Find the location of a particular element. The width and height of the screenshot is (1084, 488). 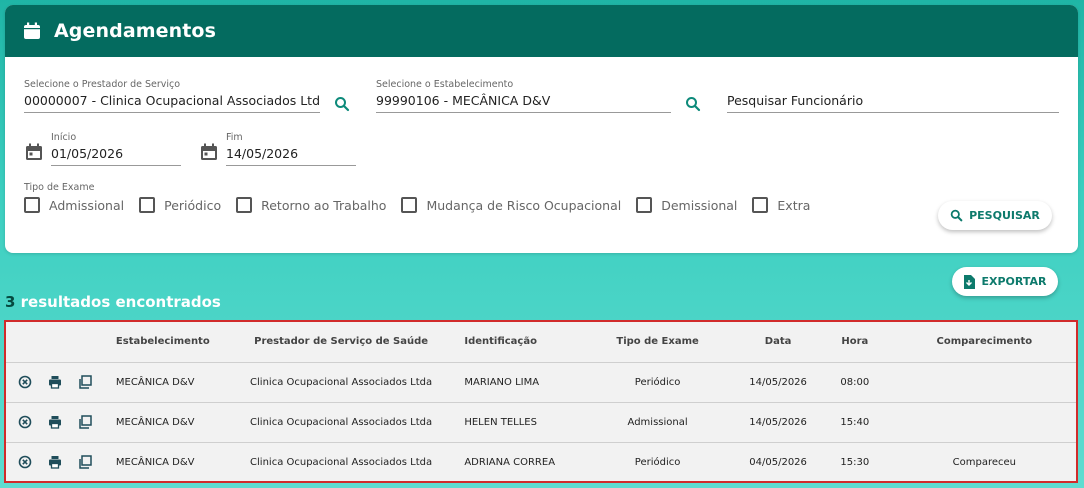

results-number: 3 is located at coordinates (10, 302).